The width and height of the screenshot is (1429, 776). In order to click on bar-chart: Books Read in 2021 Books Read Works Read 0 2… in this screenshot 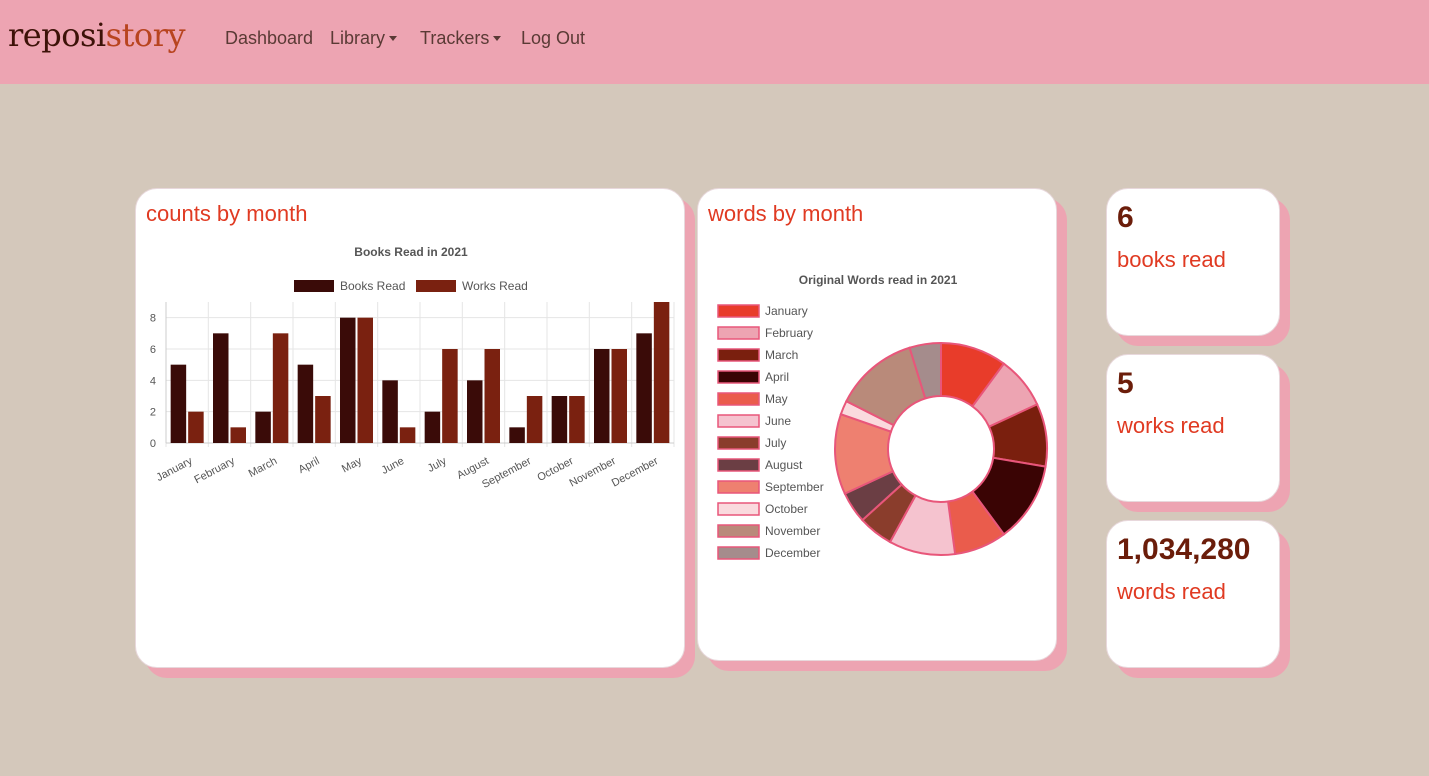, I will do `click(412, 368)`.